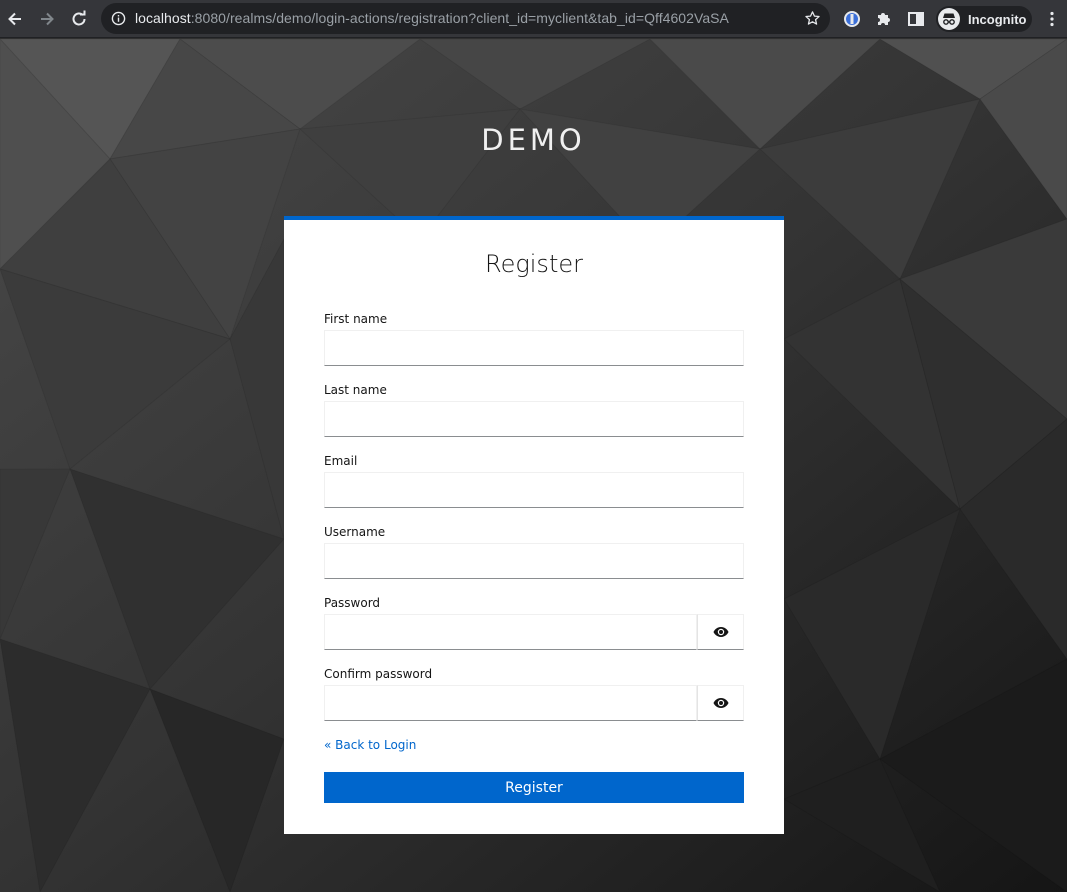 The height and width of the screenshot is (892, 1067). I want to click on username-input, so click(534, 561).